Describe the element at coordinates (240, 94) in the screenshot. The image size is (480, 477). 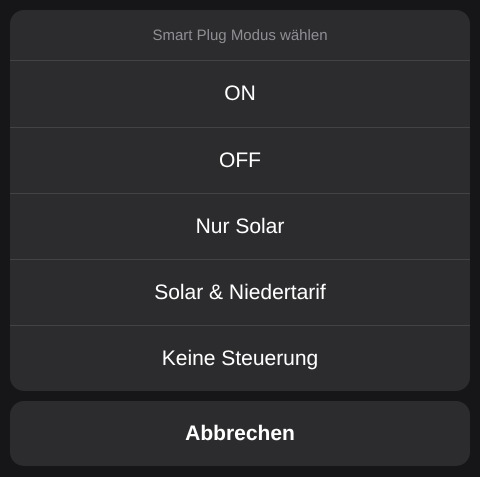
I see `option-button: ON` at that location.